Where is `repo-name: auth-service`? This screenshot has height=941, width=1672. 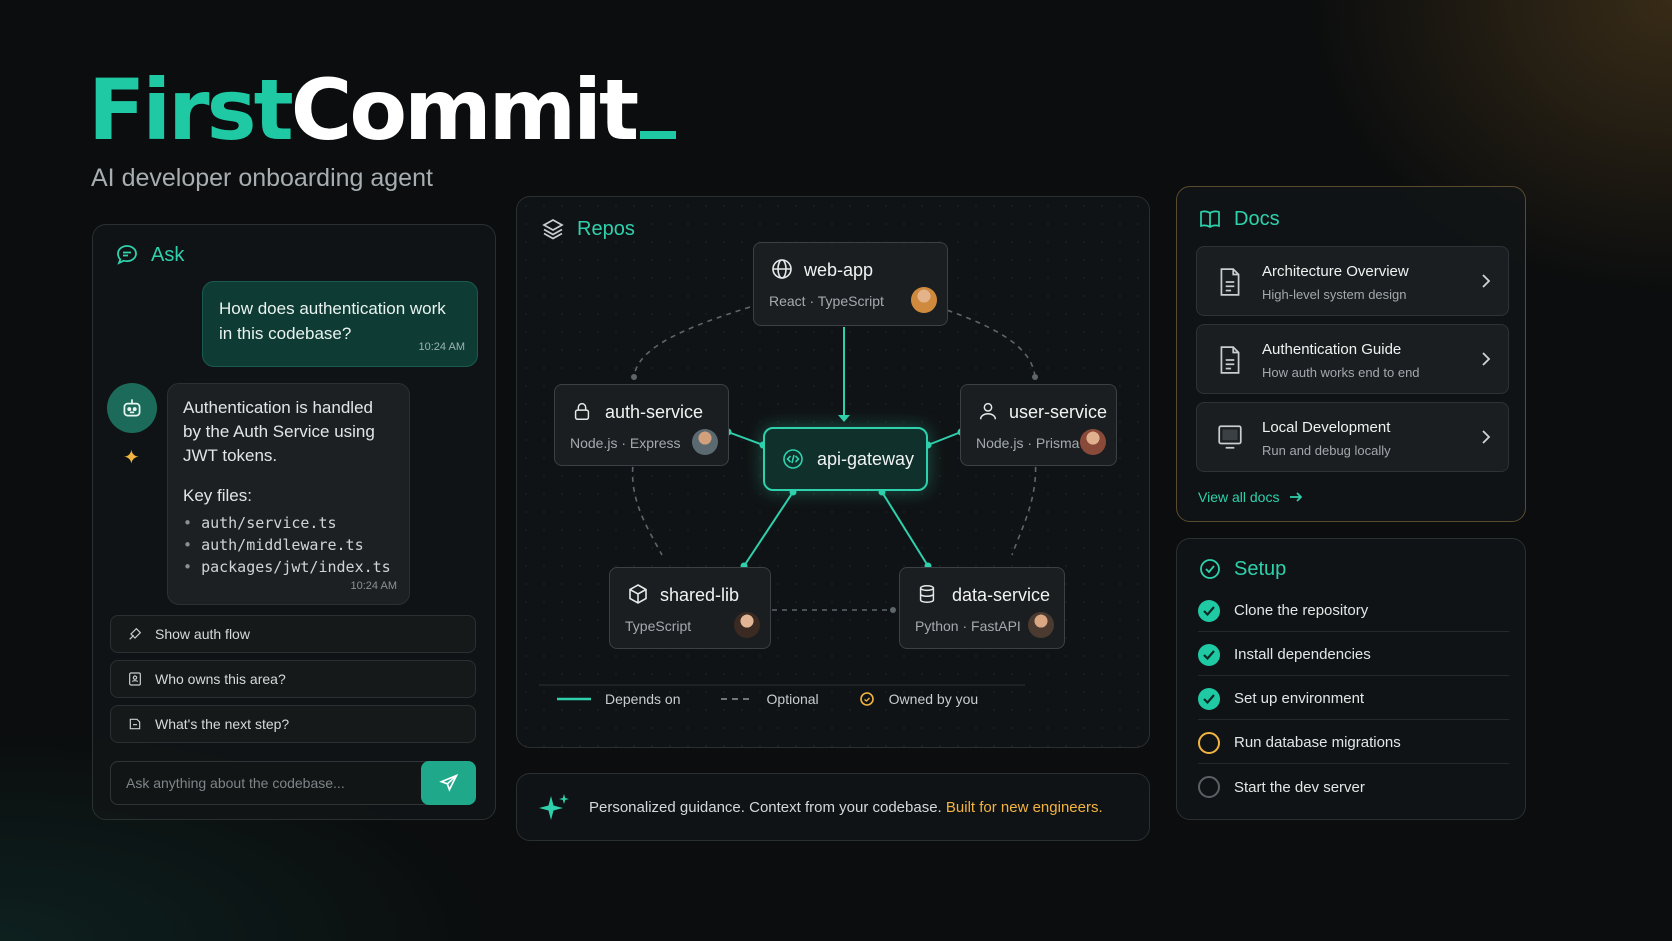
repo-name: auth-service is located at coordinates (654, 412).